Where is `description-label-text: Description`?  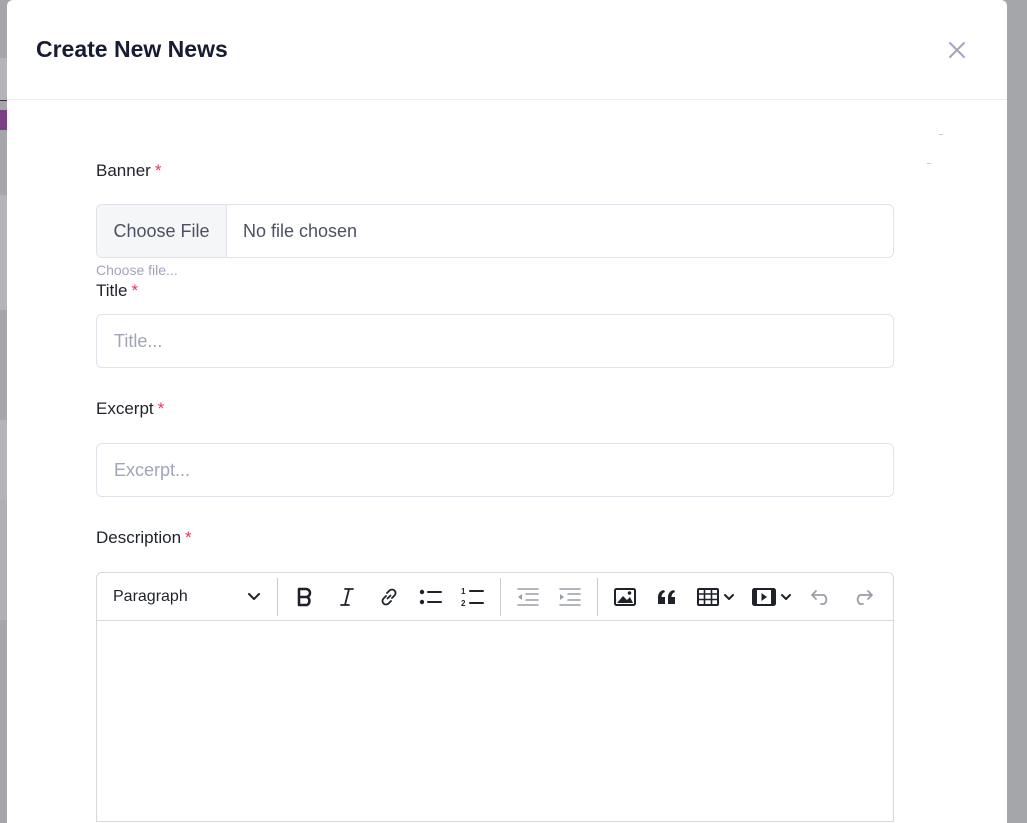 description-label-text: Description is located at coordinates (139, 537).